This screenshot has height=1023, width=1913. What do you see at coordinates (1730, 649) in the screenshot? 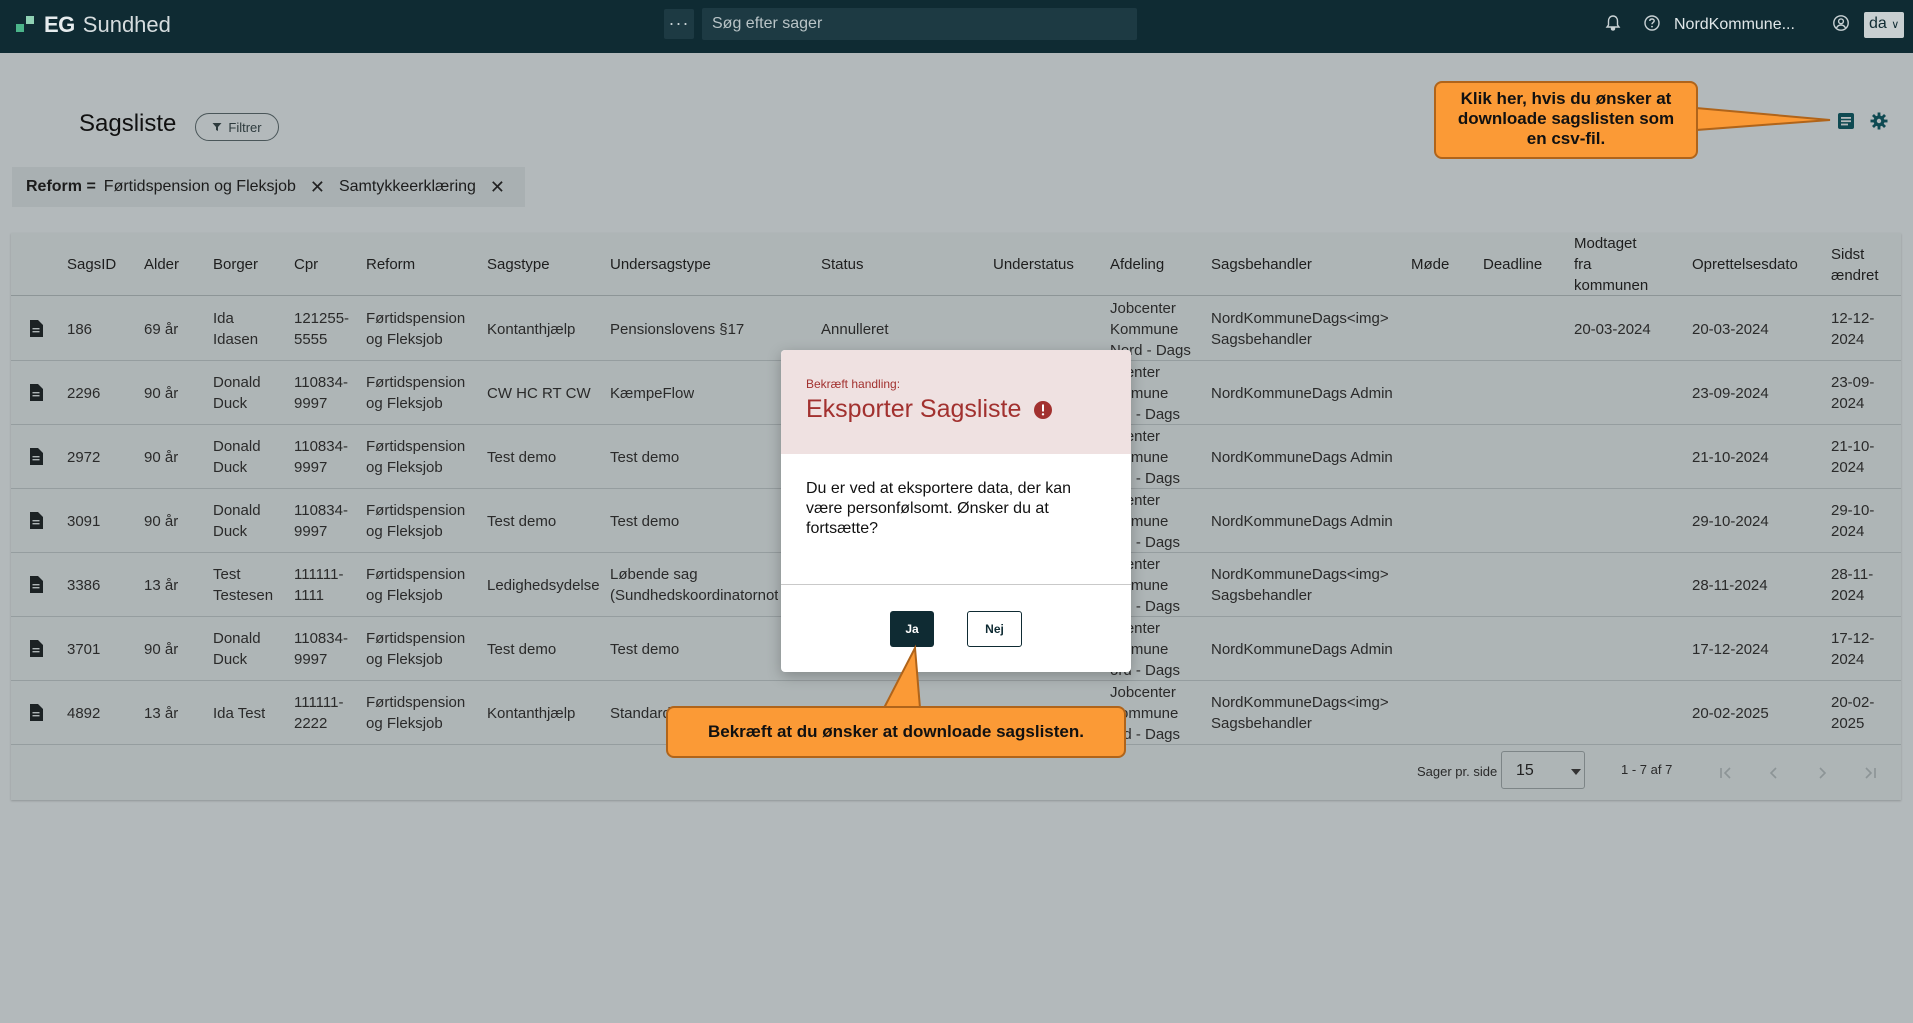
I see `cell-created: 17-12-2024` at bounding box center [1730, 649].